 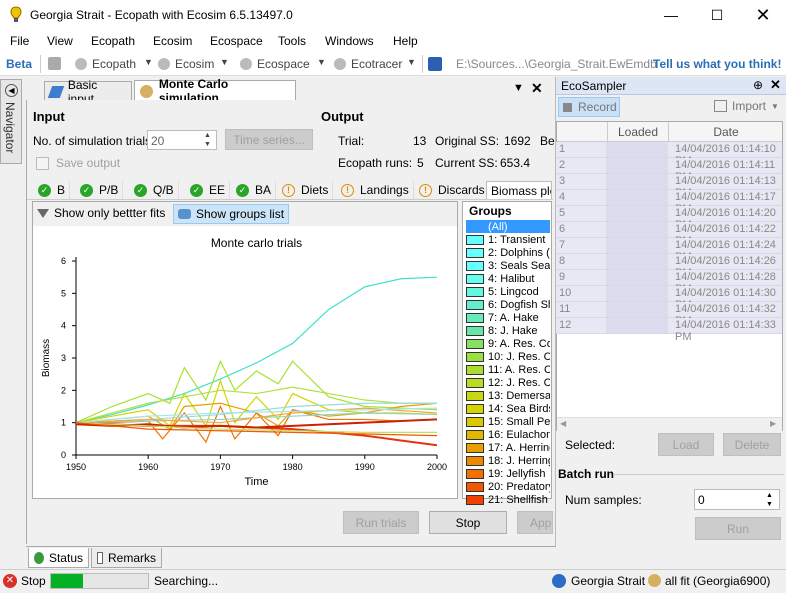 I want to click on ecospace-button: Ecospace, so click(x=283, y=64).